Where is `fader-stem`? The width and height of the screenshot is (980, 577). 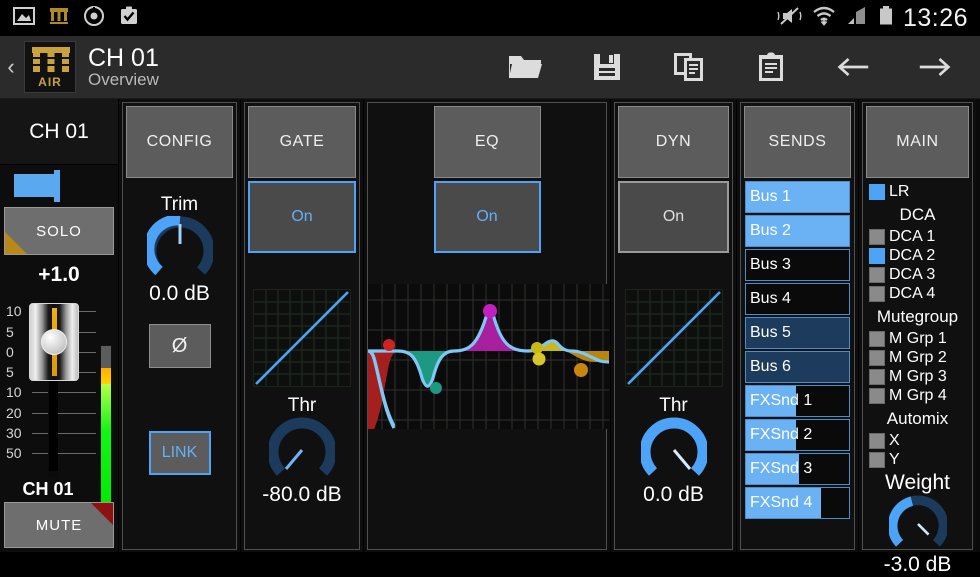 fader-stem is located at coordinates (53, 426).